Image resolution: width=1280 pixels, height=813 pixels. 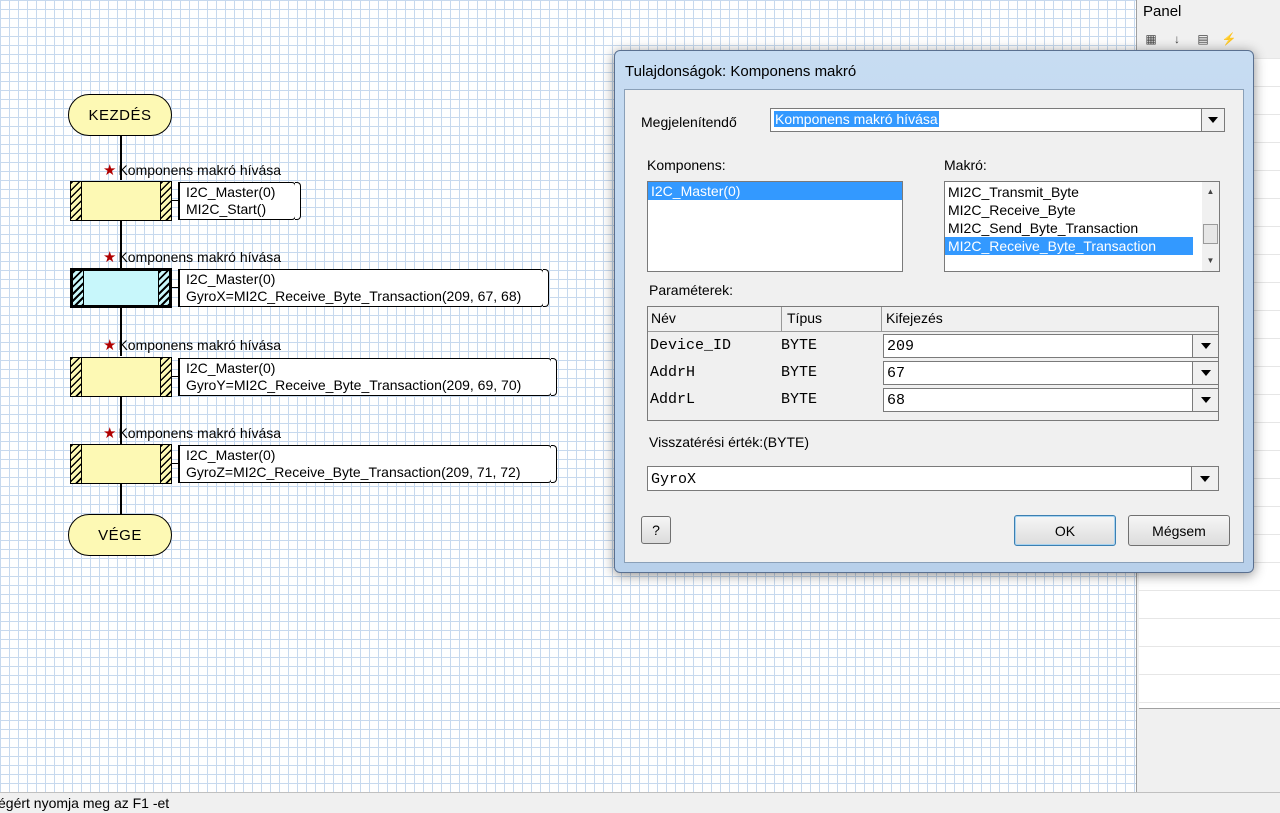 I want to click on status-bar: égért nyomja meg az F1 -et, so click(x=640, y=802).